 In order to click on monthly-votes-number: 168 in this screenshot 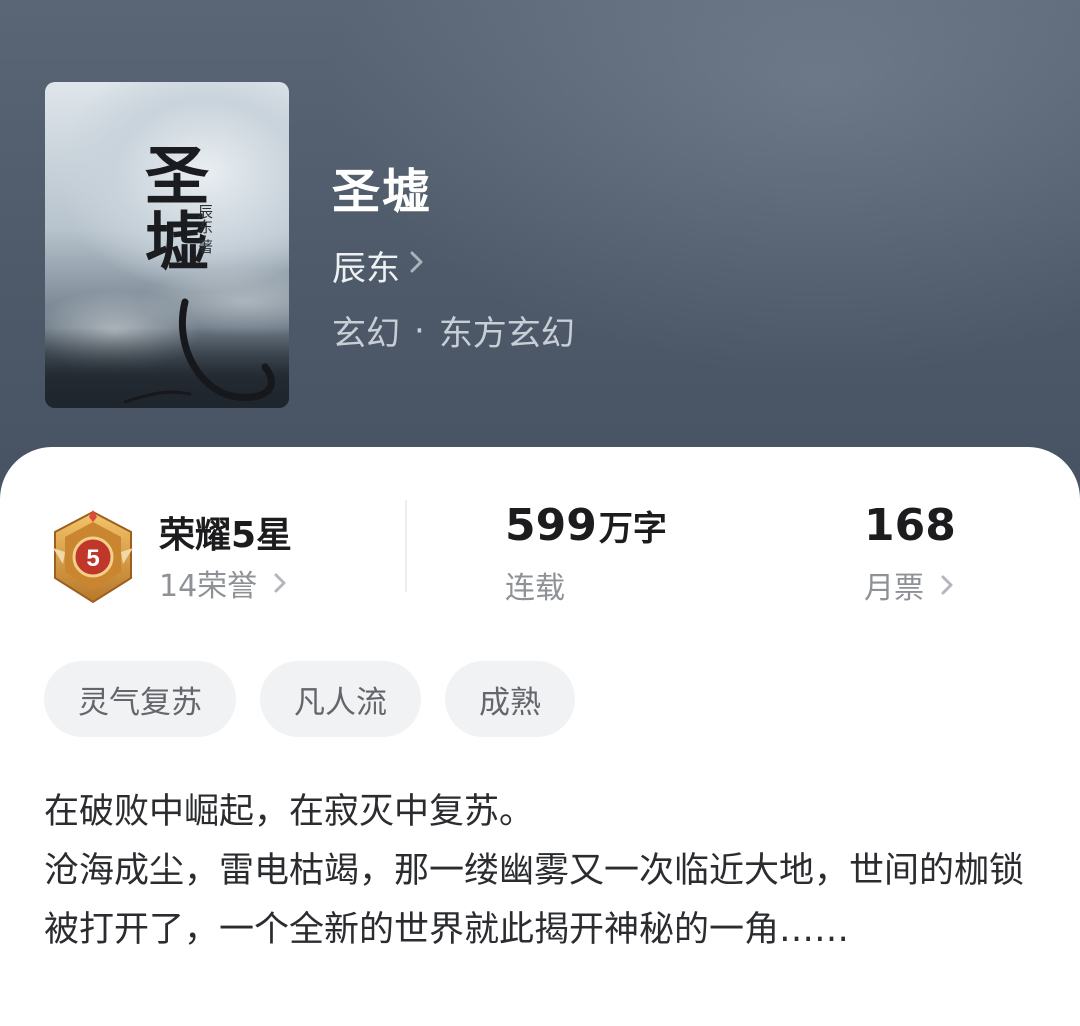, I will do `click(910, 525)`.